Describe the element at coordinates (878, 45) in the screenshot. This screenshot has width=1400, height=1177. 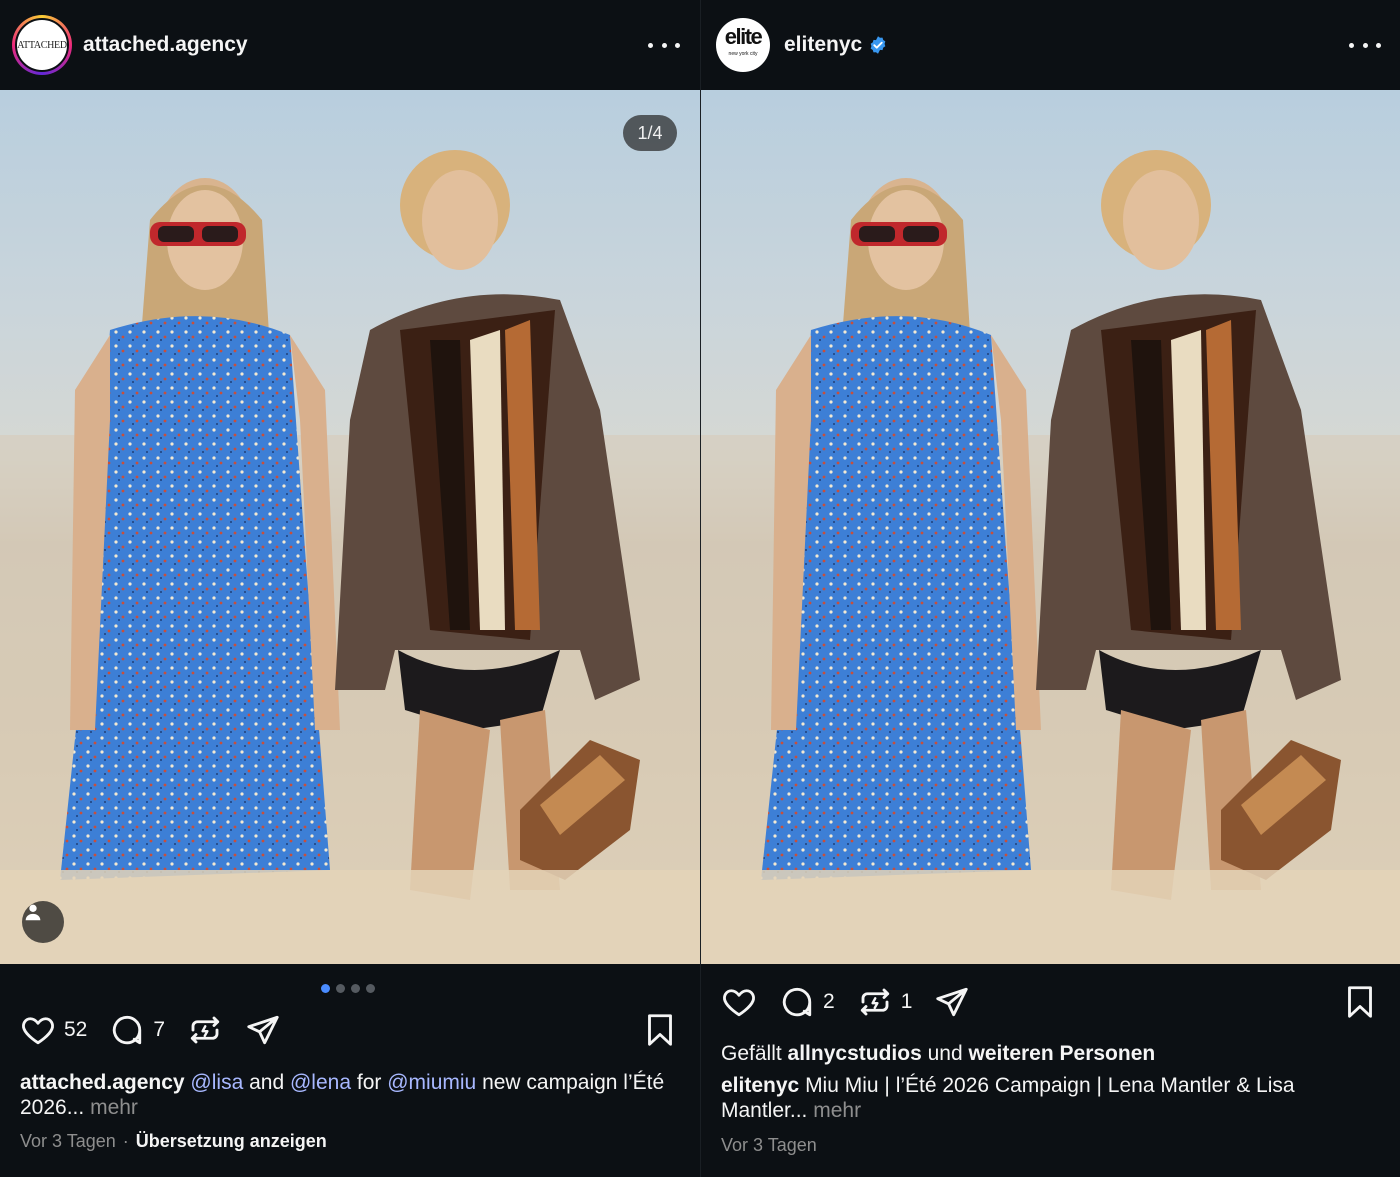
I see `verified-badge-icon` at that location.